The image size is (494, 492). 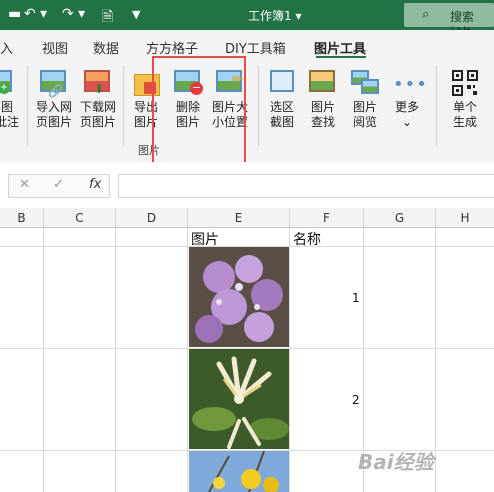 What do you see at coordinates (54, 84) in the screenshot?
I see `import-web-picture-icon: 🔗` at bounding box center [54, 84].